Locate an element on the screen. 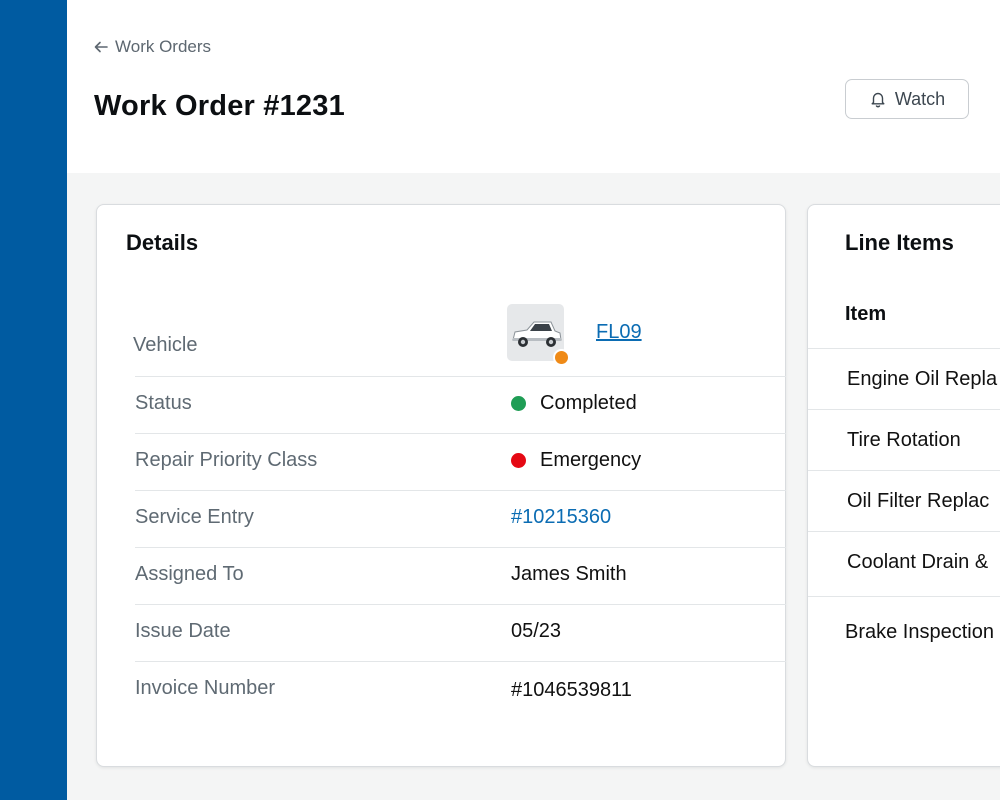 The image size is (1000, 800). vehicle-label: Vehicle is located at coordinates (165, 345).